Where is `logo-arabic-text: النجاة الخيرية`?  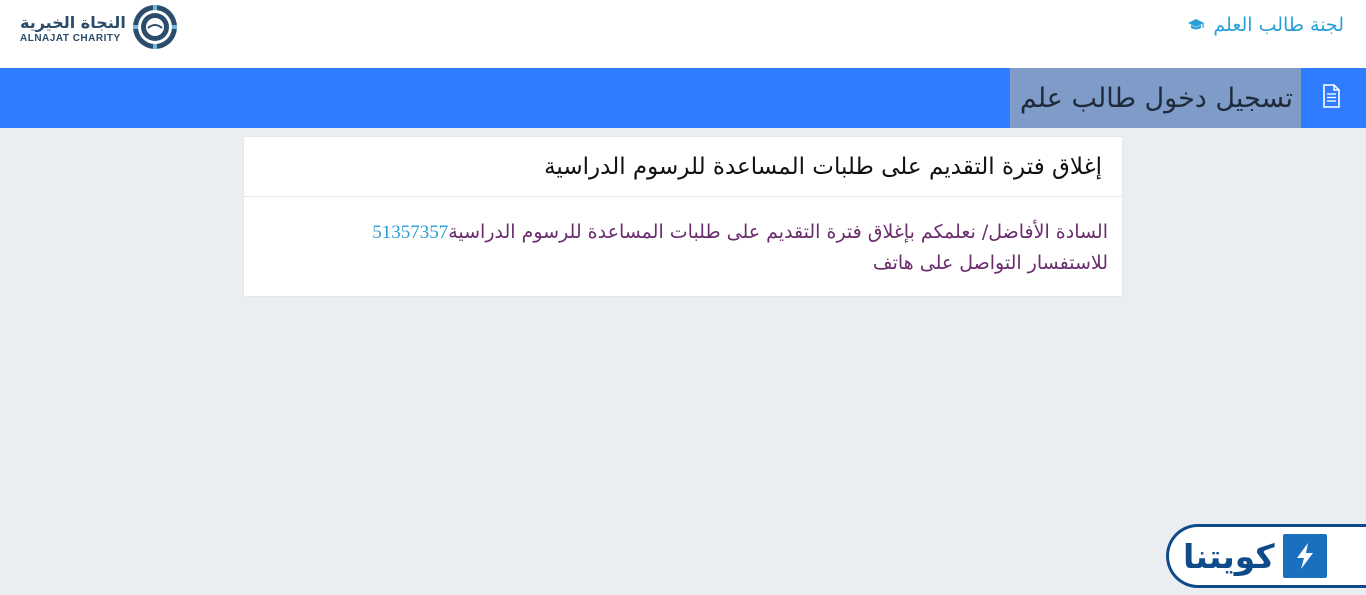 logo-arabic-text: النجاة الخيرية is located at coordinates (73, 22).